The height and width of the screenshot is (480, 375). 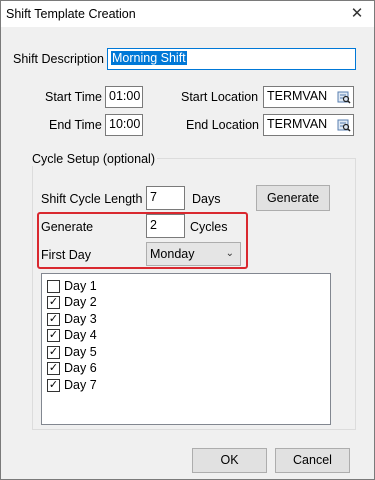 I want to click on chevron-down-icon: ⌄, so click(x=229, y=253).